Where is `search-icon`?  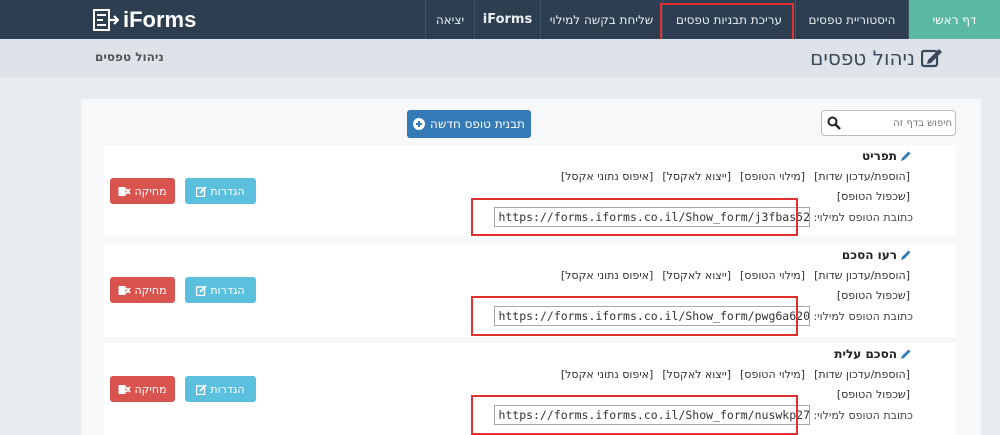
search-icon is located at coordinates (834, 123).